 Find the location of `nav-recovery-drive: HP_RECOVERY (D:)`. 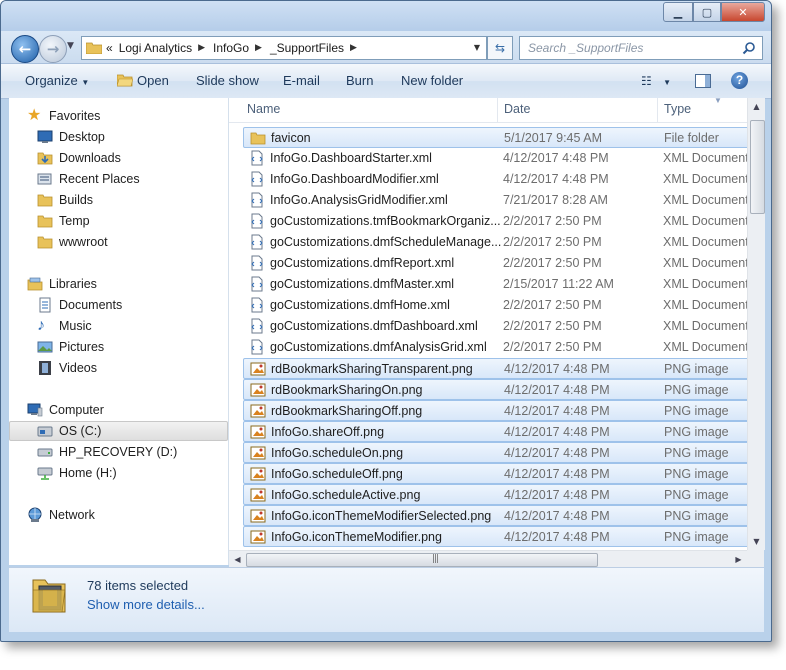

nav-recovery-drive: HP_RECOVERY (D:) is located at coordinates (146, 452).